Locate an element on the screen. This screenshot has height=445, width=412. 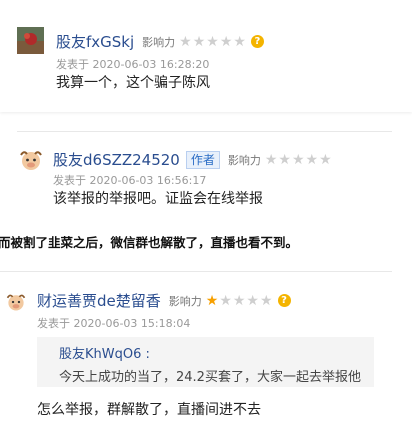
comment-text: 怎么举报，群解散了，直播间进不去 is located at coordinates (149, 410).